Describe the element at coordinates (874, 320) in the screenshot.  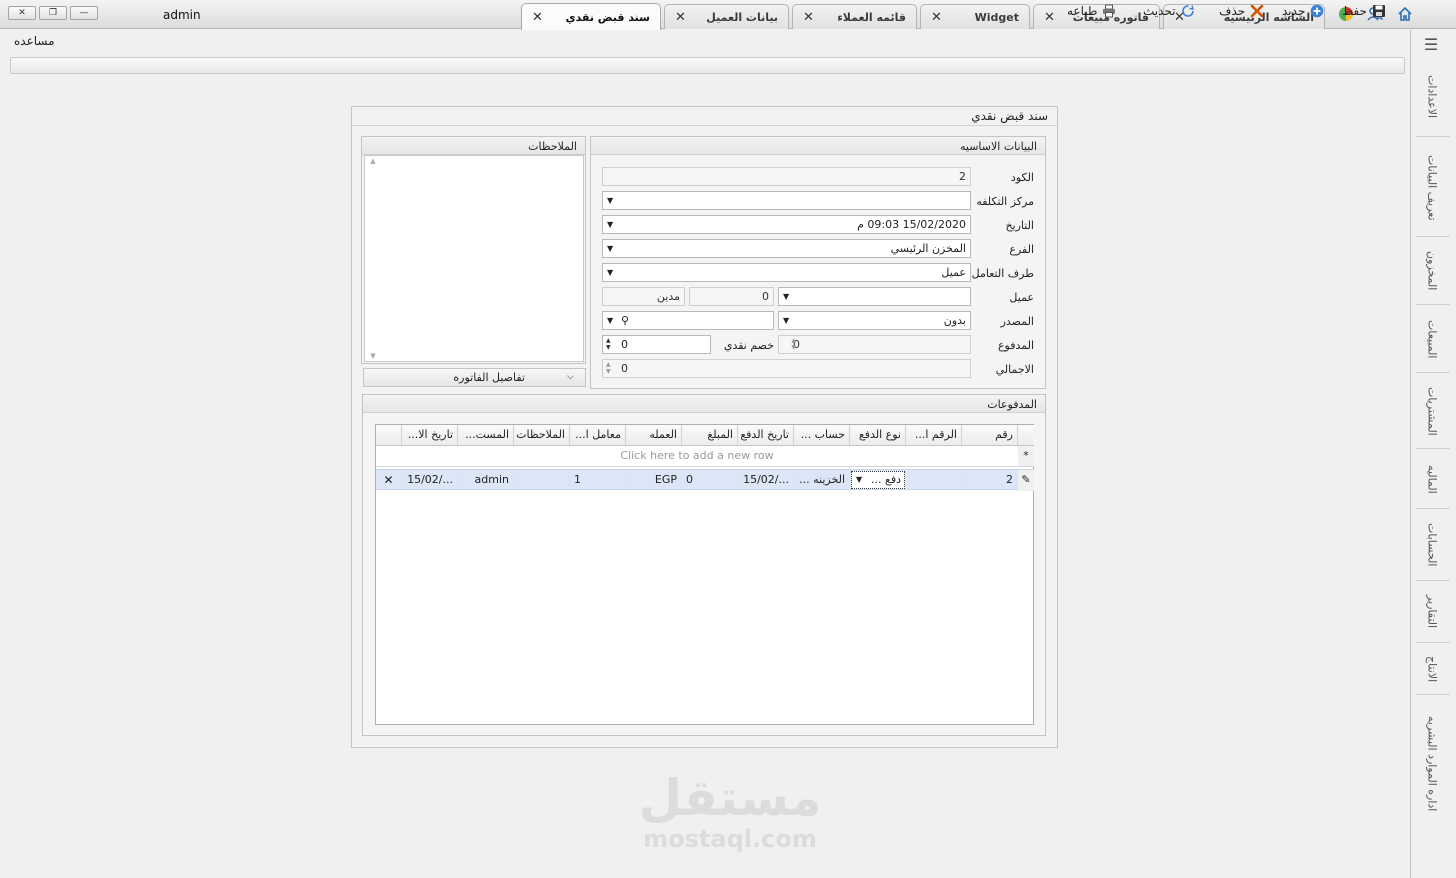
I see `source-select: بدون ▼` at that location.